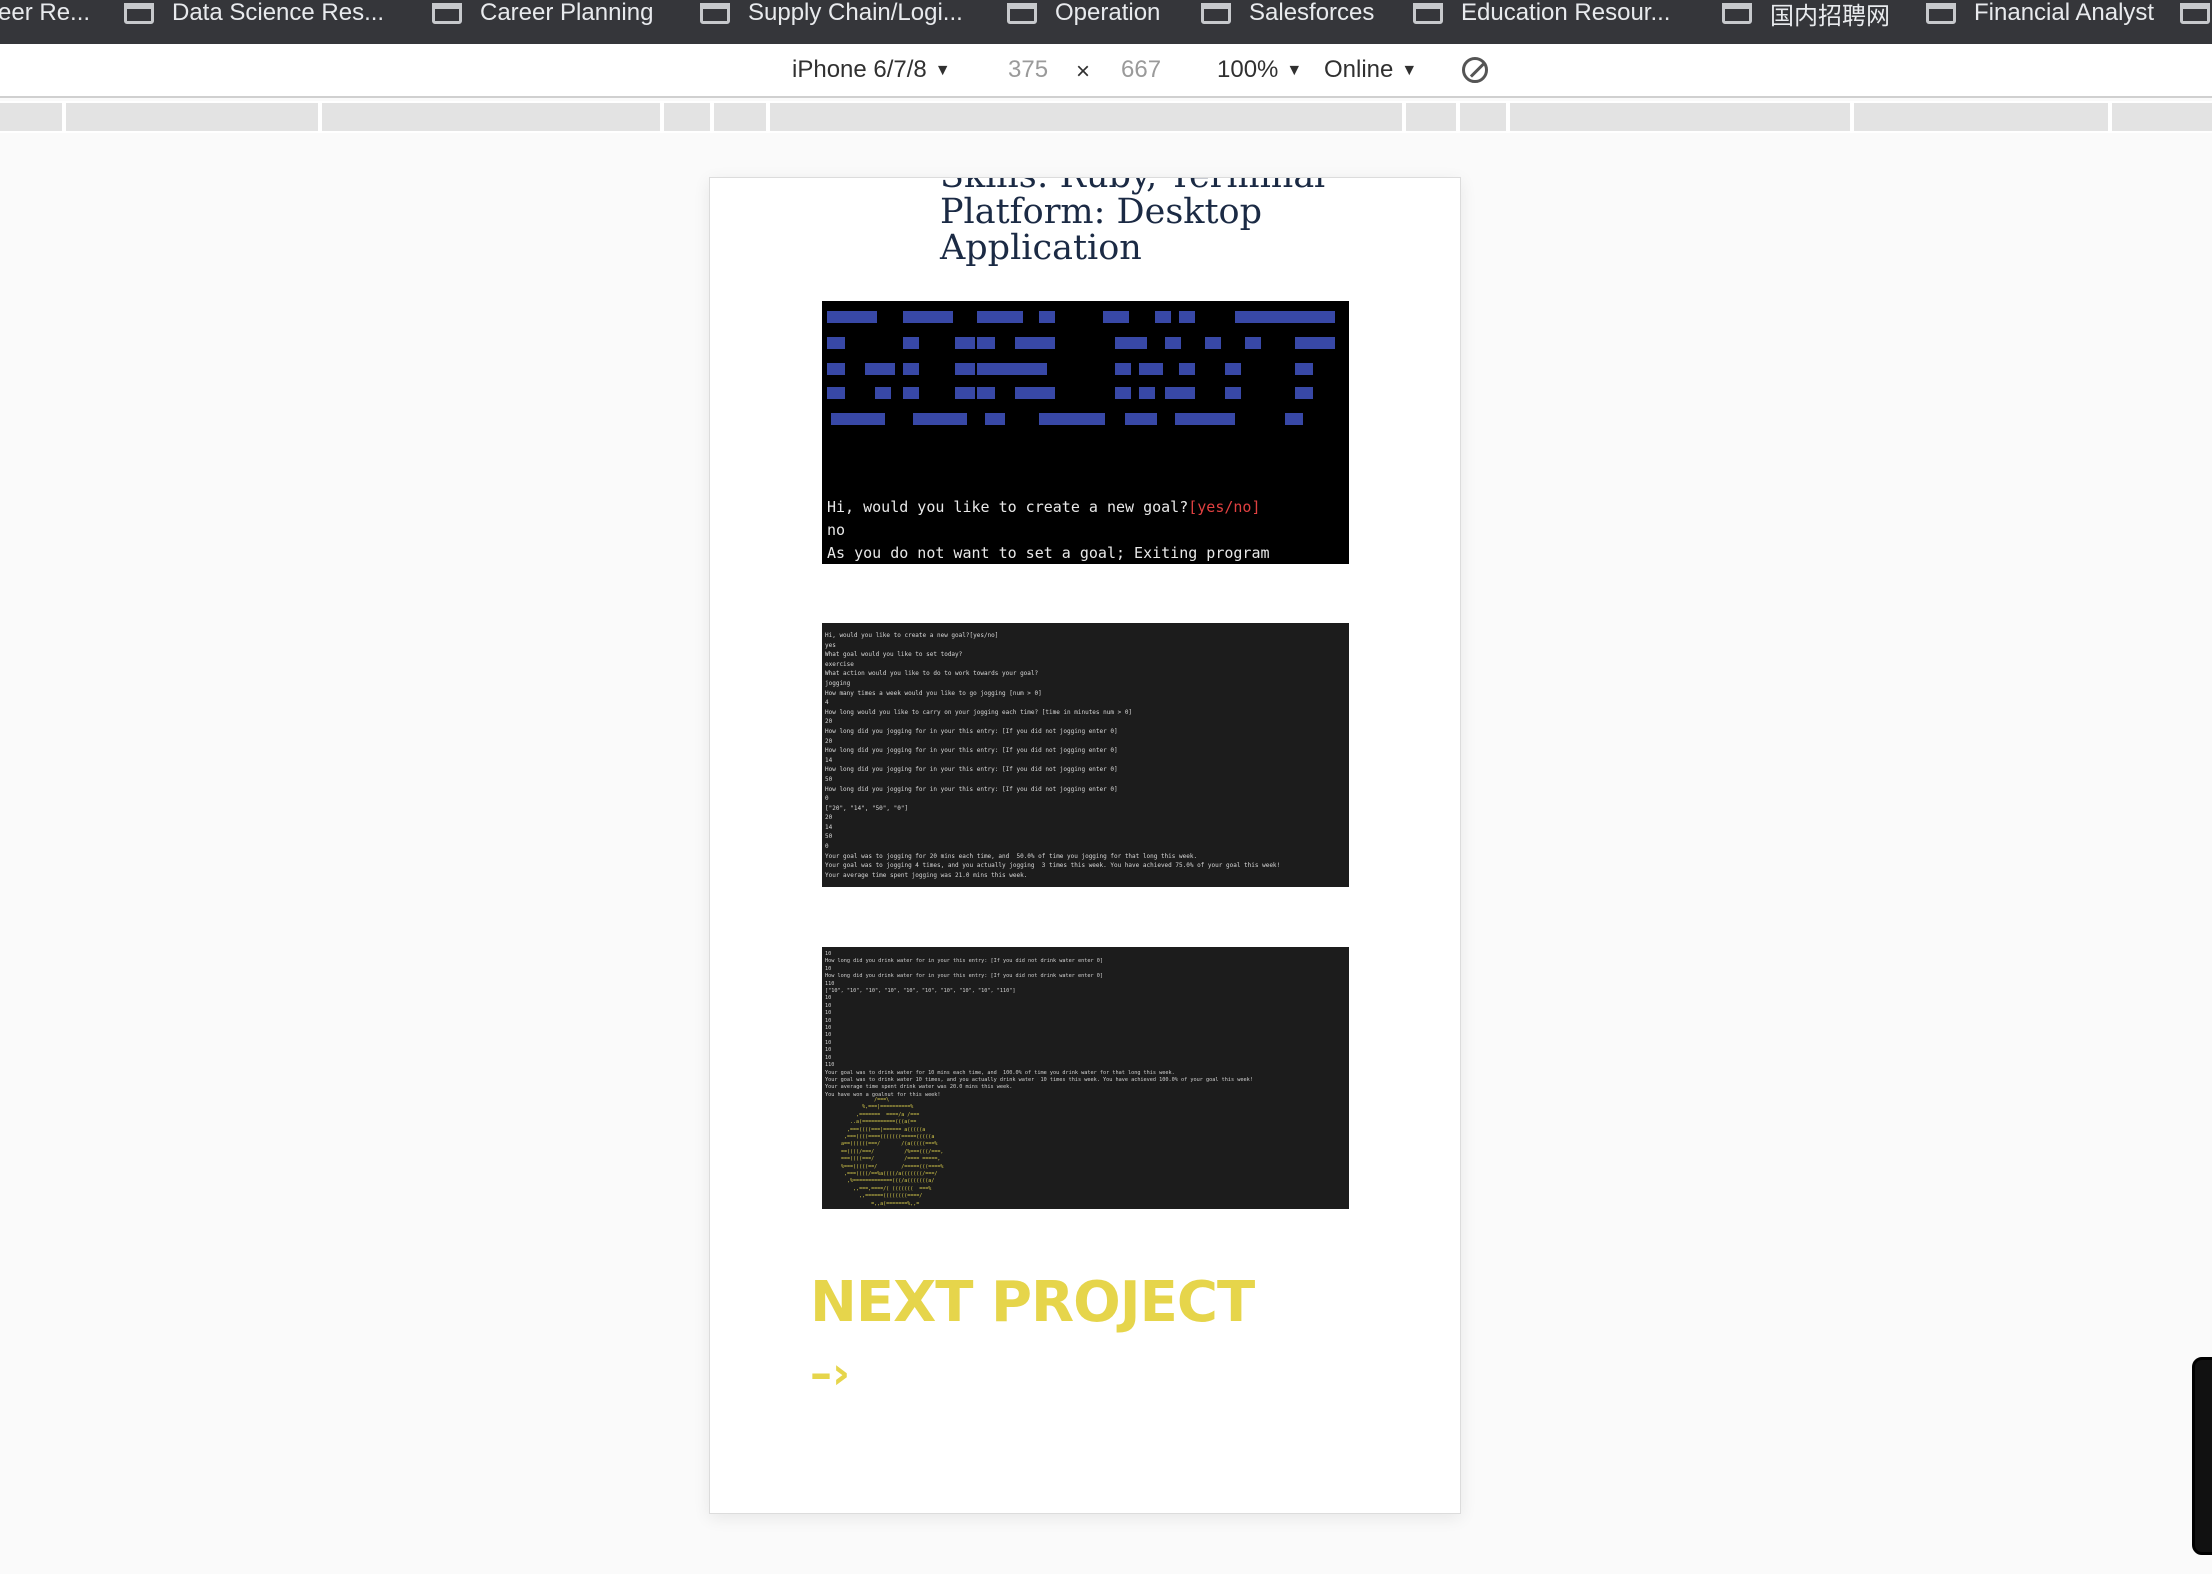 The image size is (2212, 1574). Describe the element at coordinates (567, 13) in the screenshot. I see `bookmark-label: Career Planning` at that location.